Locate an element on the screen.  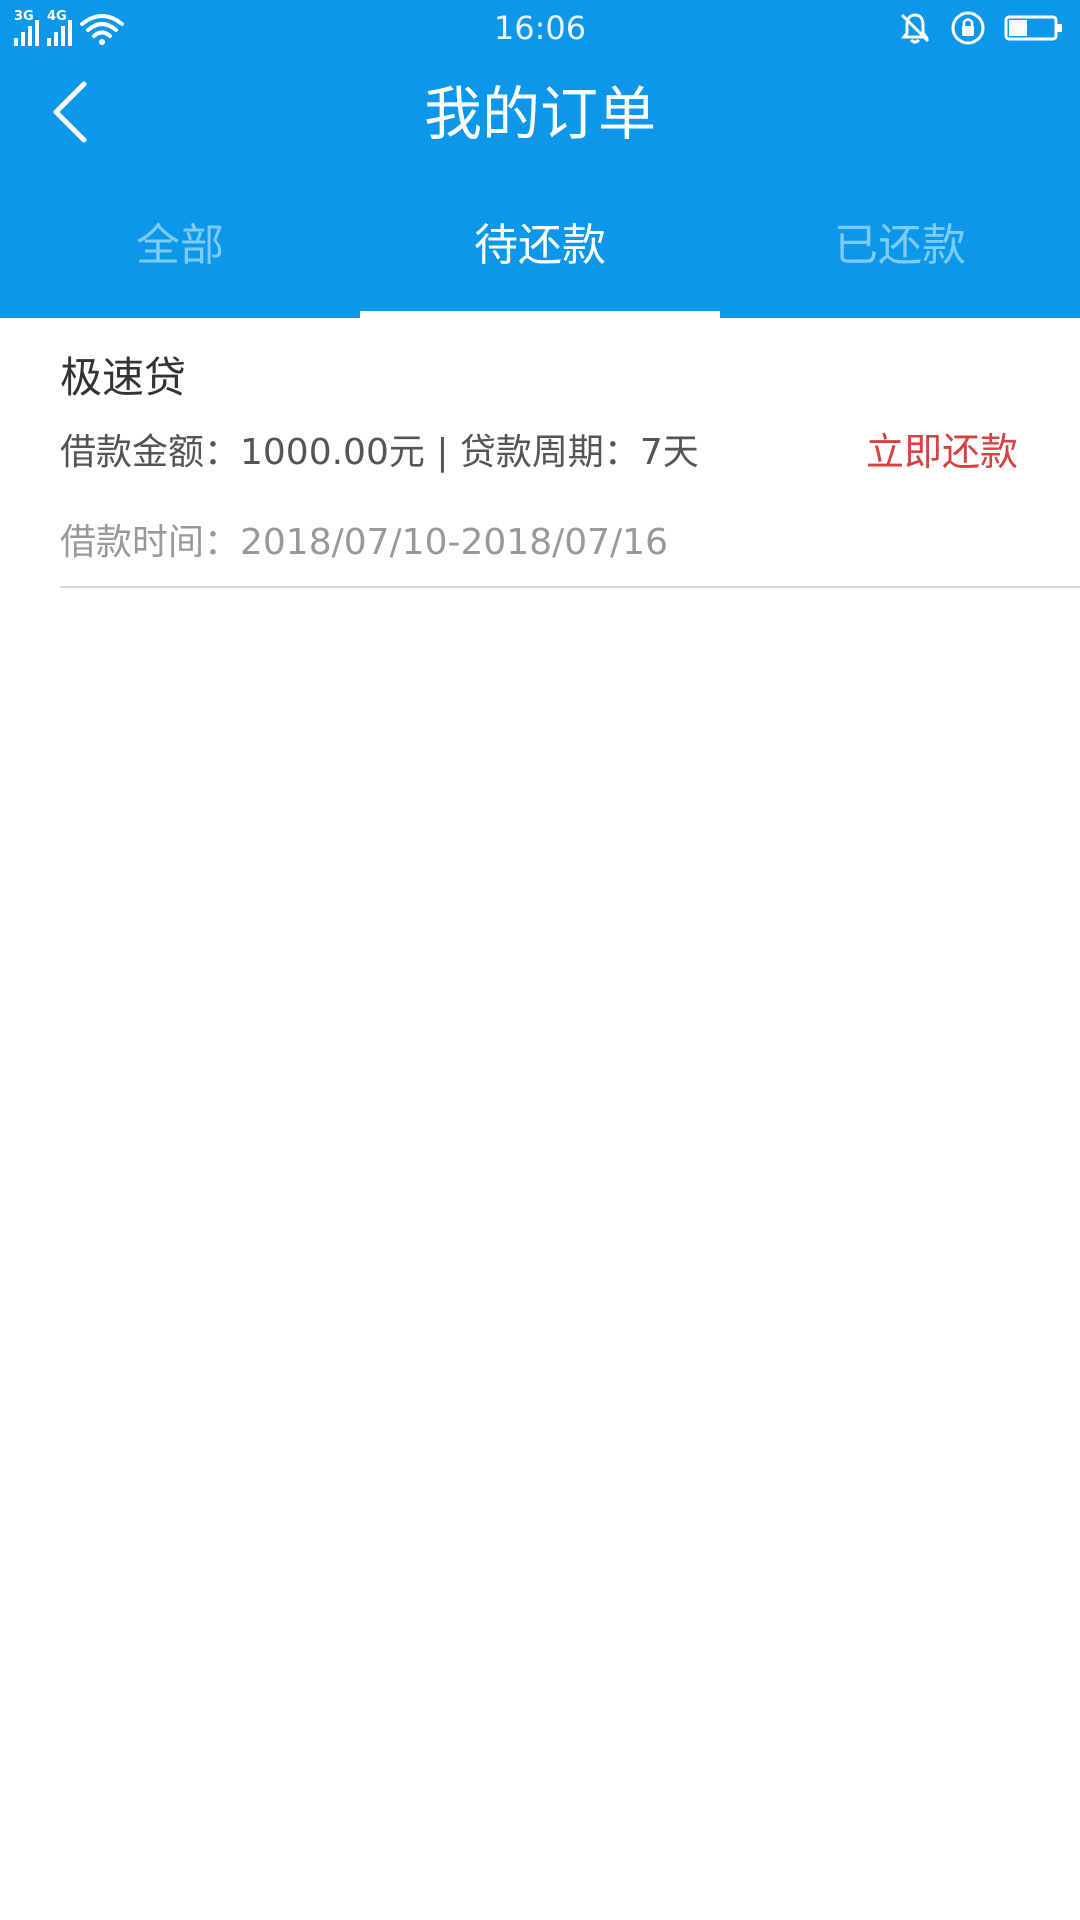
tab-indicator is located at coordinates (540, 314).